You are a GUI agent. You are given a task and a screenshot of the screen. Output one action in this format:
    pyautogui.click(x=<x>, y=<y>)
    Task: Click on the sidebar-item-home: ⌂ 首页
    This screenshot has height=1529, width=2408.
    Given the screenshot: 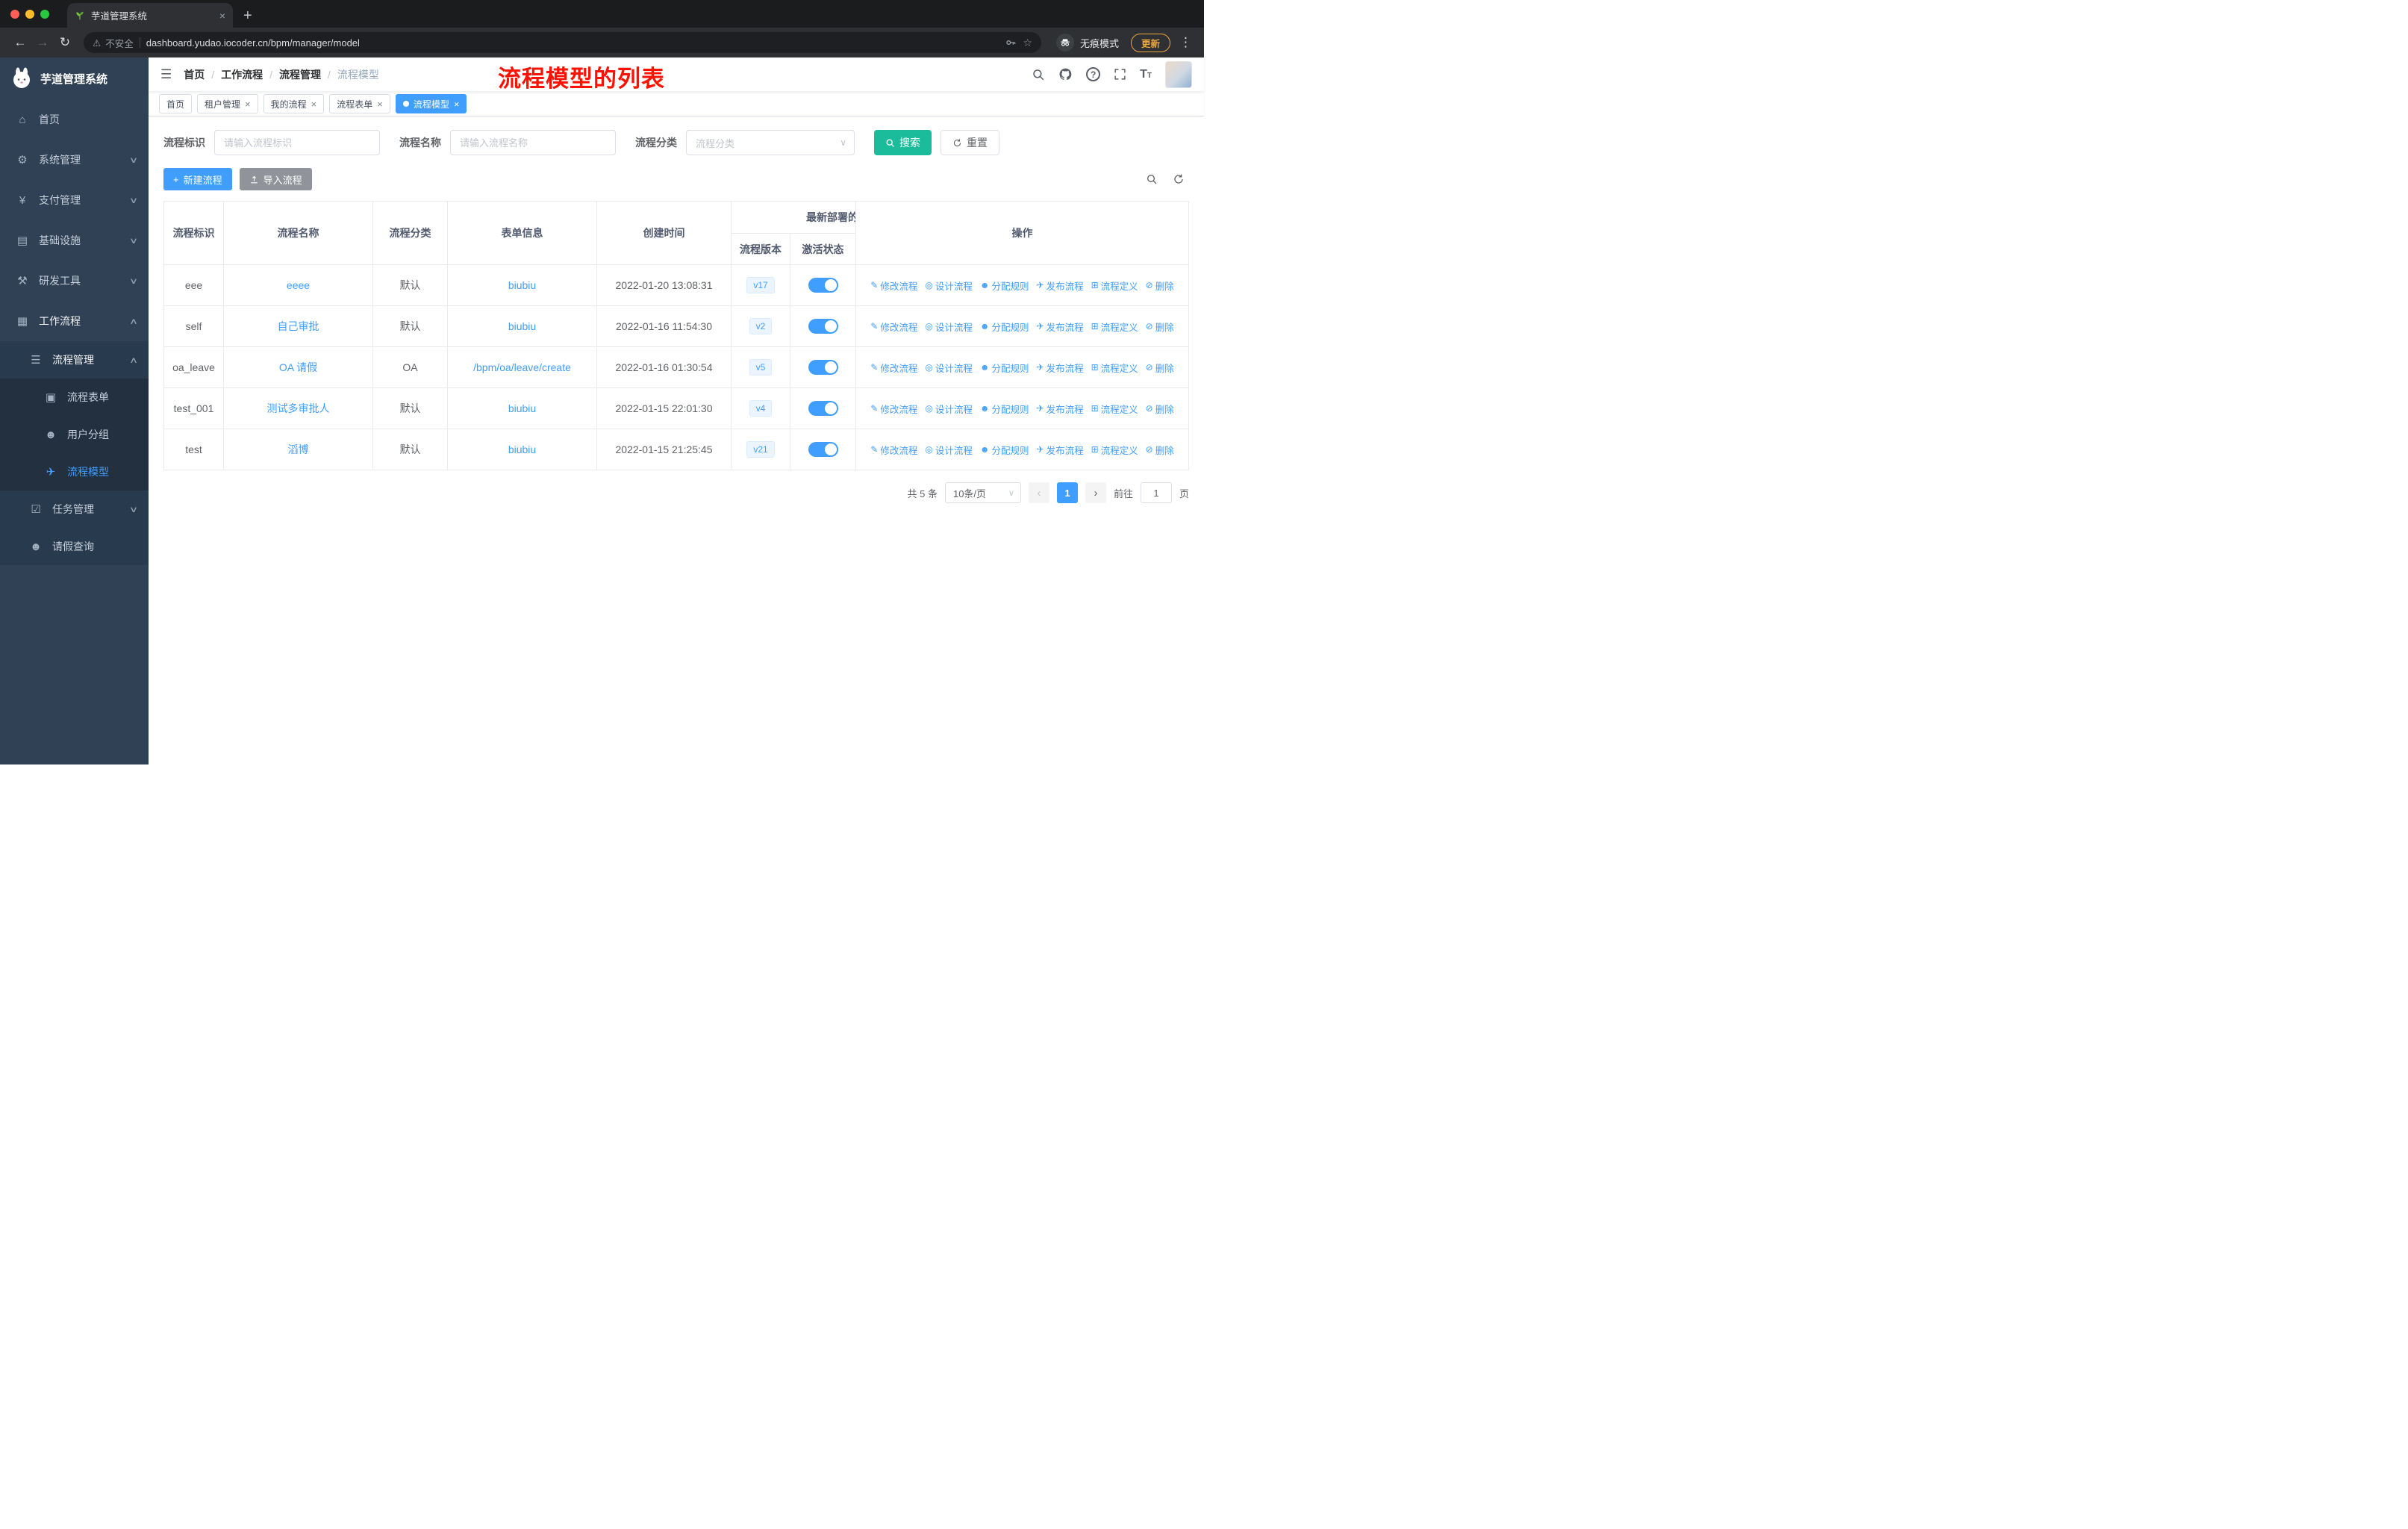 What is the action you would take?
    pyautogui.click(x=74, y=119)
    